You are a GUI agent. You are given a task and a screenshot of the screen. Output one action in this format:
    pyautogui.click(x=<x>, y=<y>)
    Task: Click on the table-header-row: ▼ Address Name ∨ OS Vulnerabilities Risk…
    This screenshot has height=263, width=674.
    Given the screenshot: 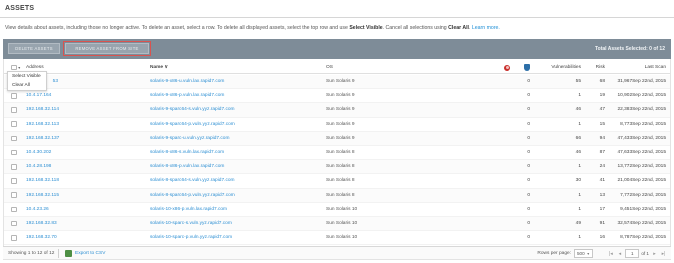 What is the action you would take?
    pyautogui.click(x=337, y=68)
    